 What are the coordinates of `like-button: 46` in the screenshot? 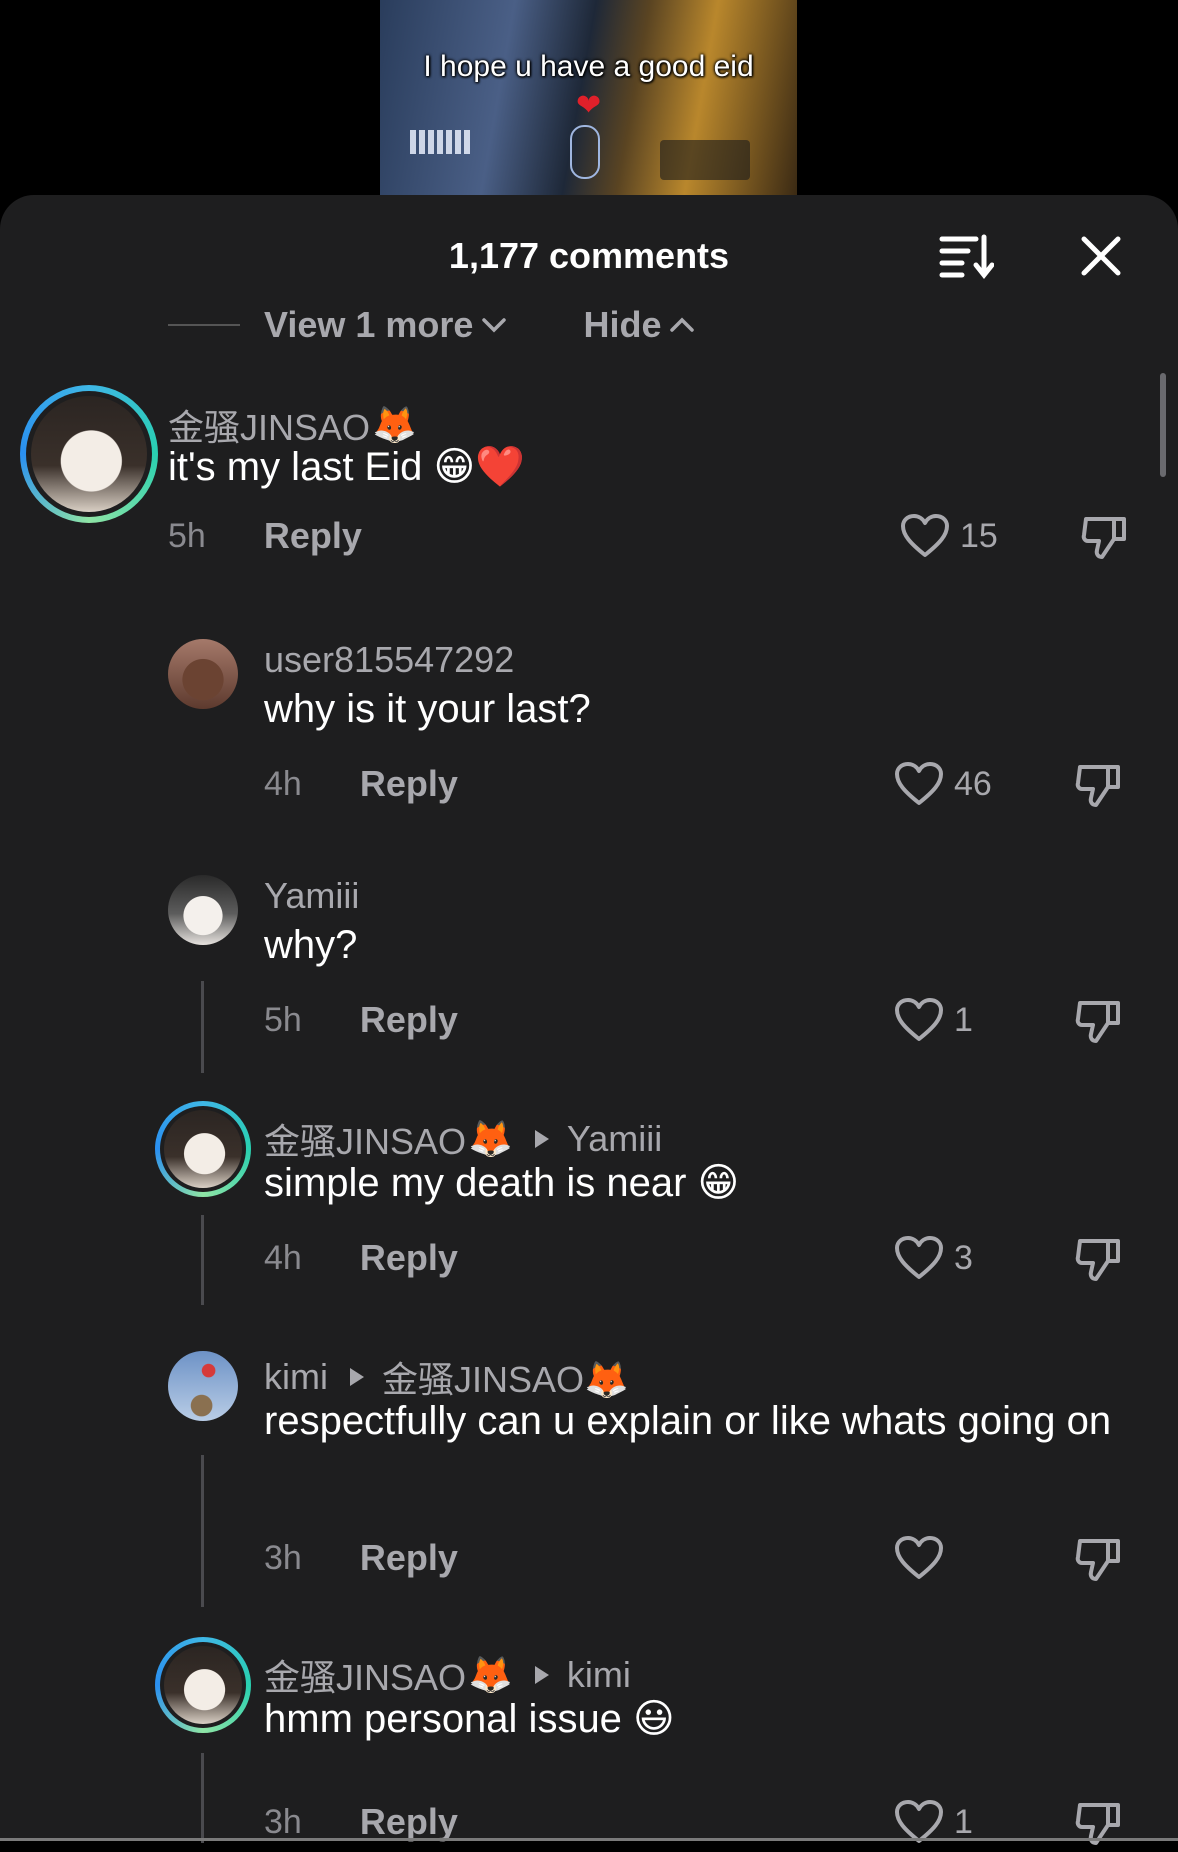 It's located at (943, 784).